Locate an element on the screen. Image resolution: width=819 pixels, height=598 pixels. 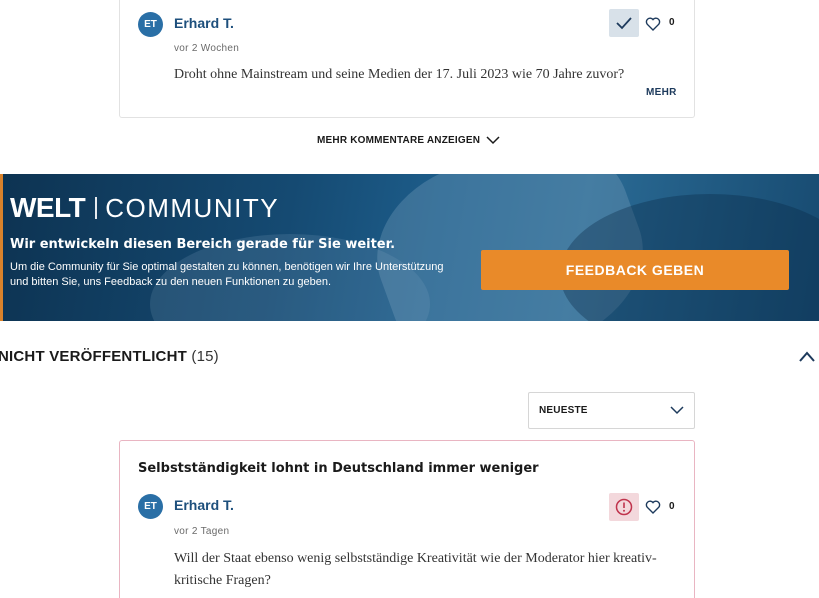
comment-time: vor 2 Wochen is located at coordinates (207, 48).